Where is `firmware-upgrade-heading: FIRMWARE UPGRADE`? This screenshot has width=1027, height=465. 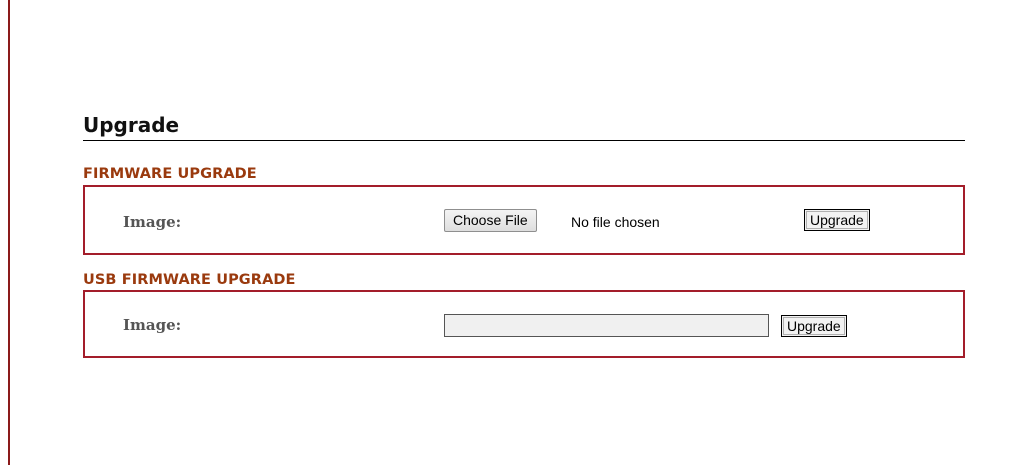
firmware-upgrade-heading: FIRMWARE UPGRADE is located at coordinates (170, 174).